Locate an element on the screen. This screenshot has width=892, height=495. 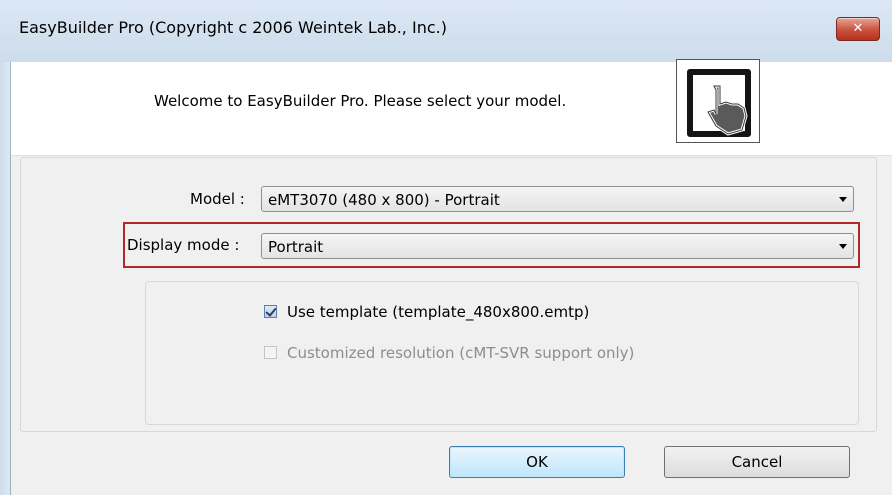
window-frame-left is located at coordinates (5, 278).